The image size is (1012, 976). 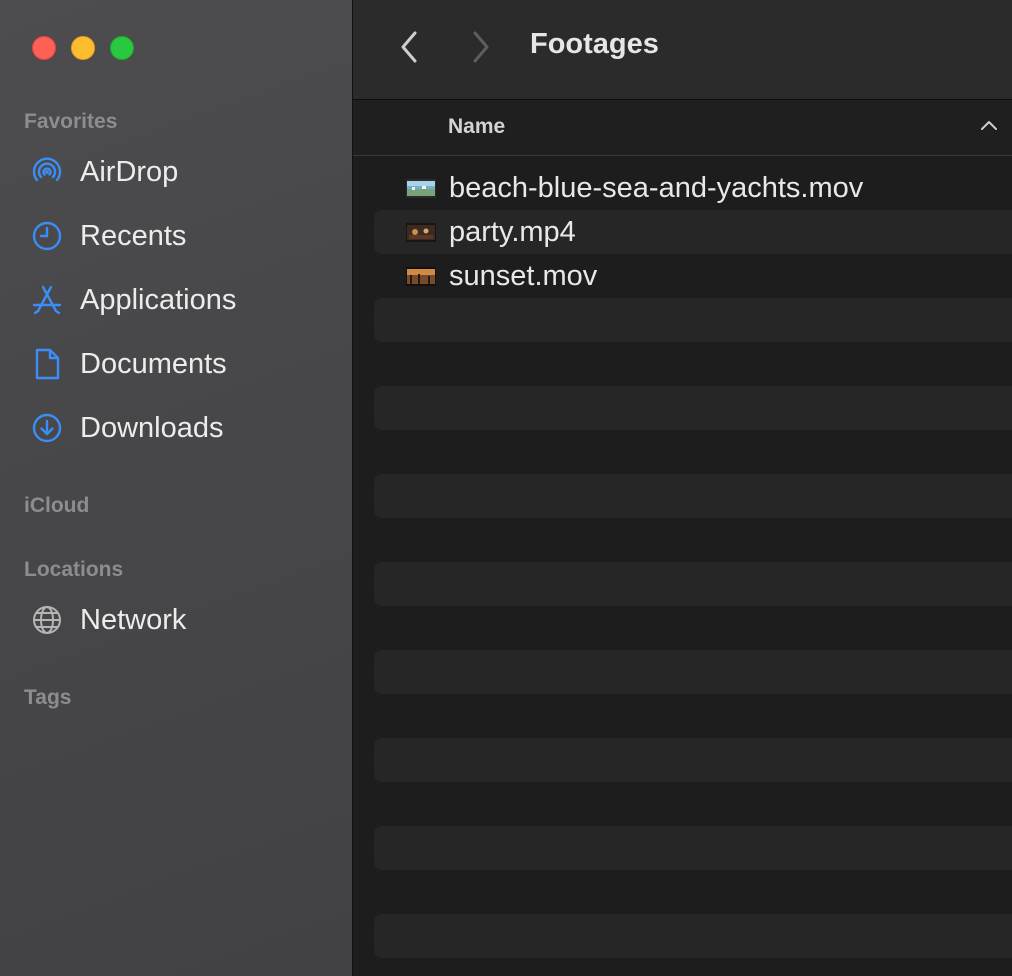 What do you see at coordinates (512, 231) in the screenshot?
I see `file-name: party.mp4` at bounding box center [512, 231].